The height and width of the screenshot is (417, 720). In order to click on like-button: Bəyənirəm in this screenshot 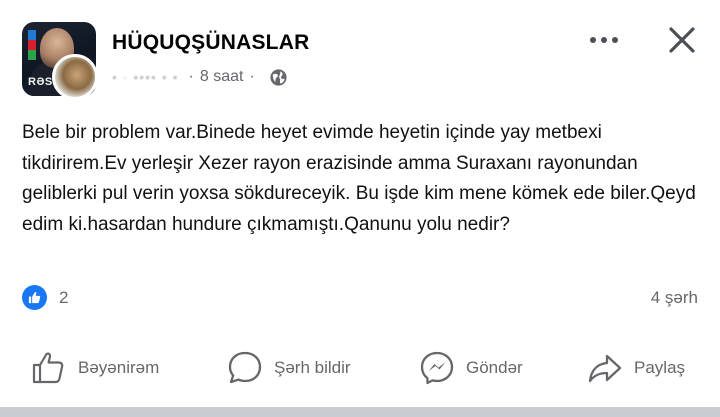, I will do `click(94, 368)`.